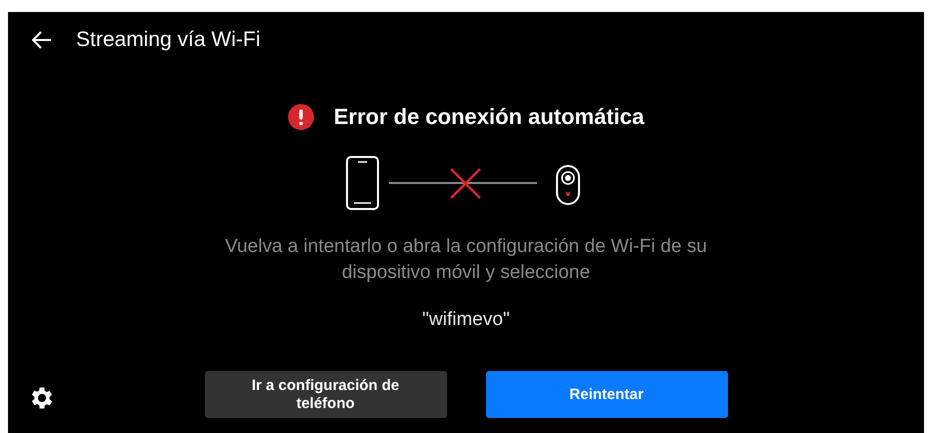  I want to click on error-title: Error de conexión automática, so click(489, 117).